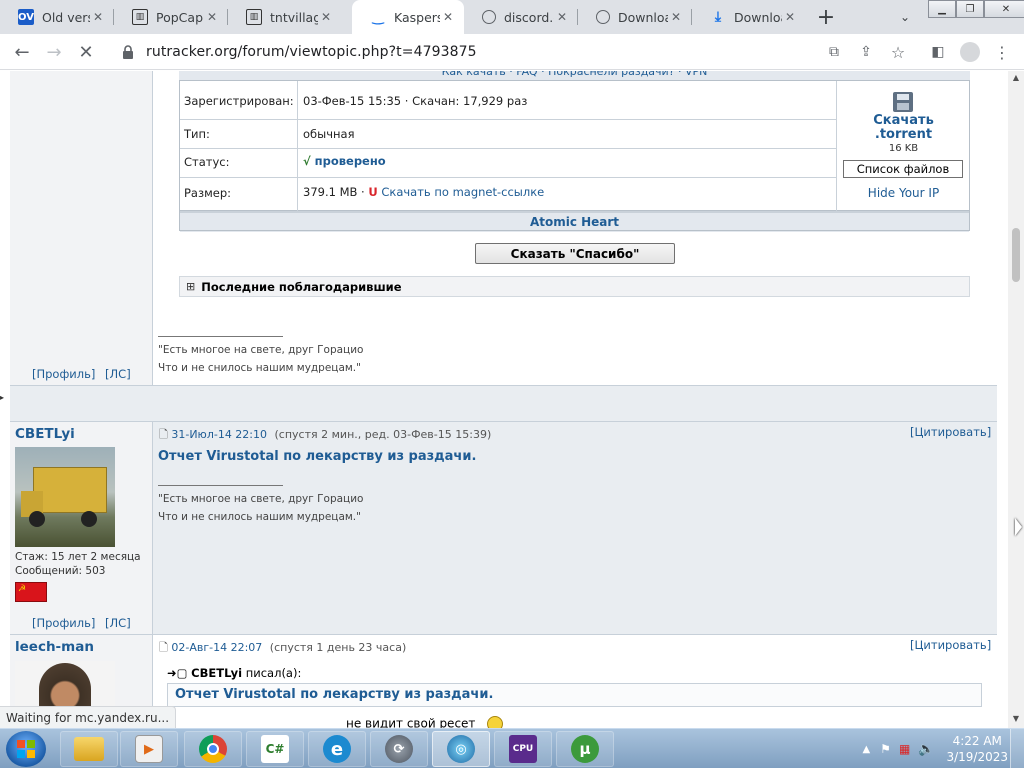 The image size is (1024, 769). What do you see at coordinates (86, 52) in the screenshot?
I see `stop-loading-icon: ✕` at bounding box center [86, 52].